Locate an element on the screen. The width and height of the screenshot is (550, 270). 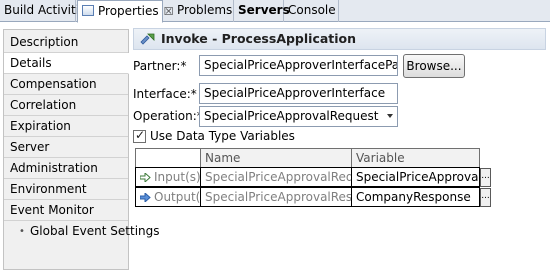
tab-problems: Problems is located at coordinates (203, 11).